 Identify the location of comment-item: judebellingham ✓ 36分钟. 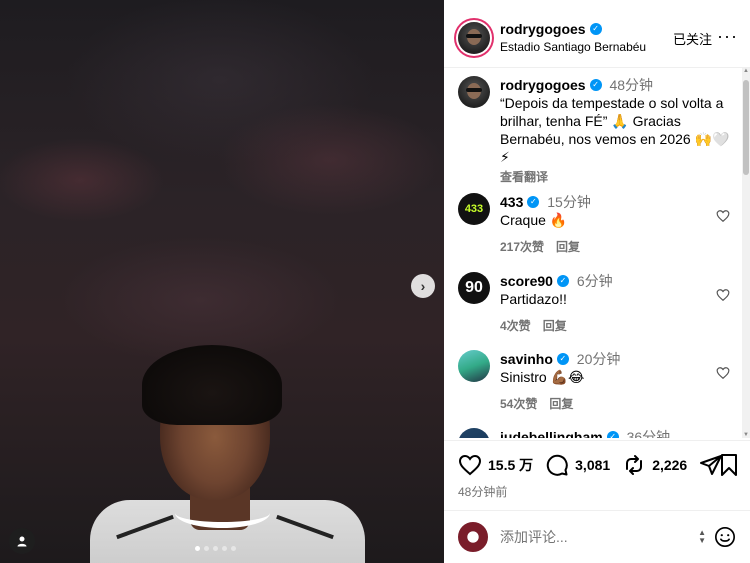
(598, 433).